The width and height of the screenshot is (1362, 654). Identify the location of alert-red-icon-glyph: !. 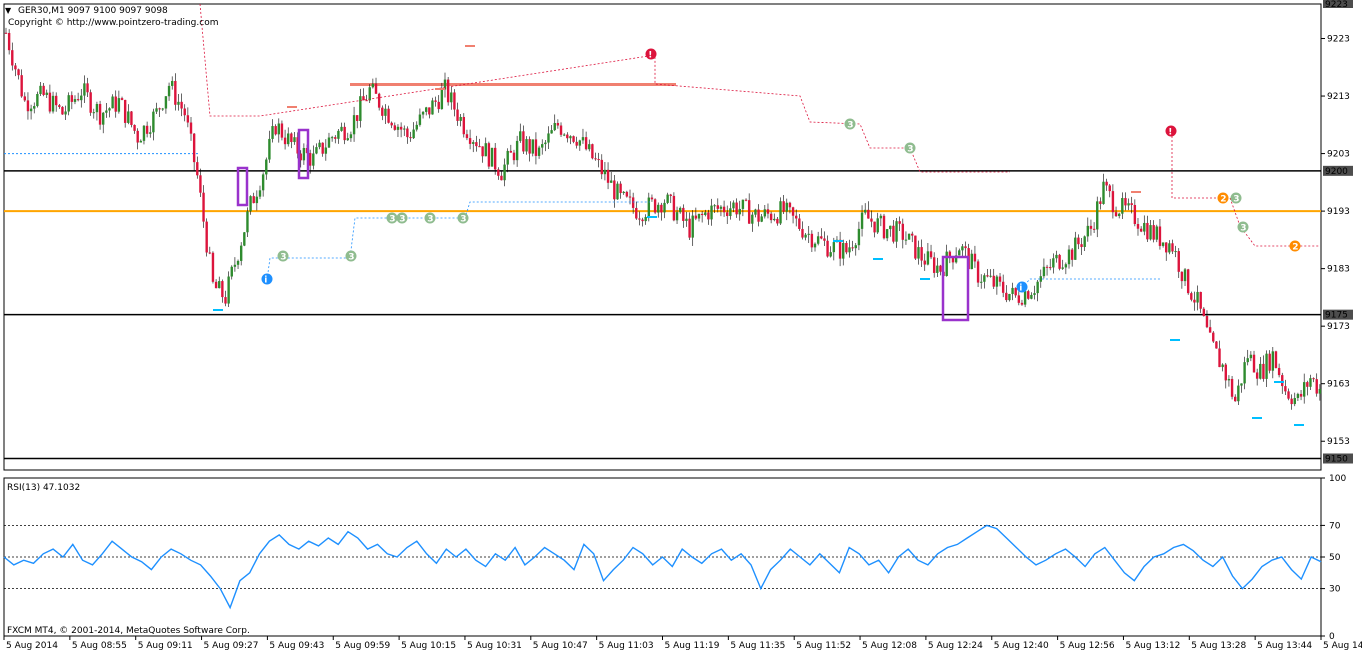
(1170, 132).